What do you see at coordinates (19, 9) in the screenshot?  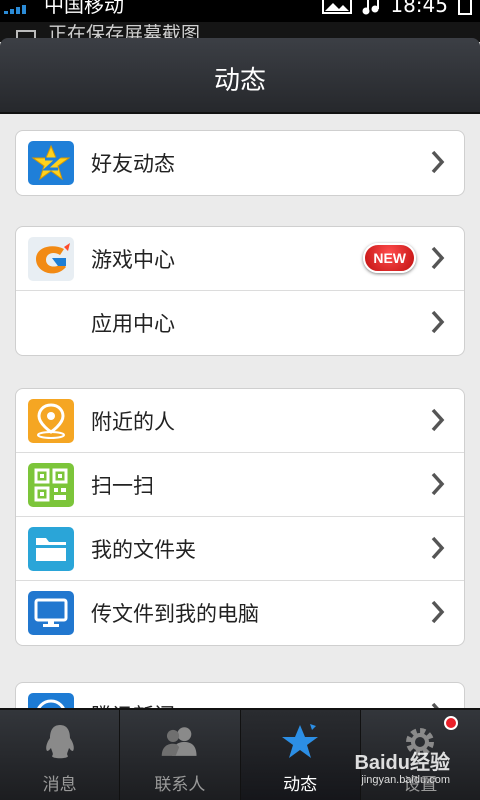 I see `signal-icon` at bounding box center [19, 9].